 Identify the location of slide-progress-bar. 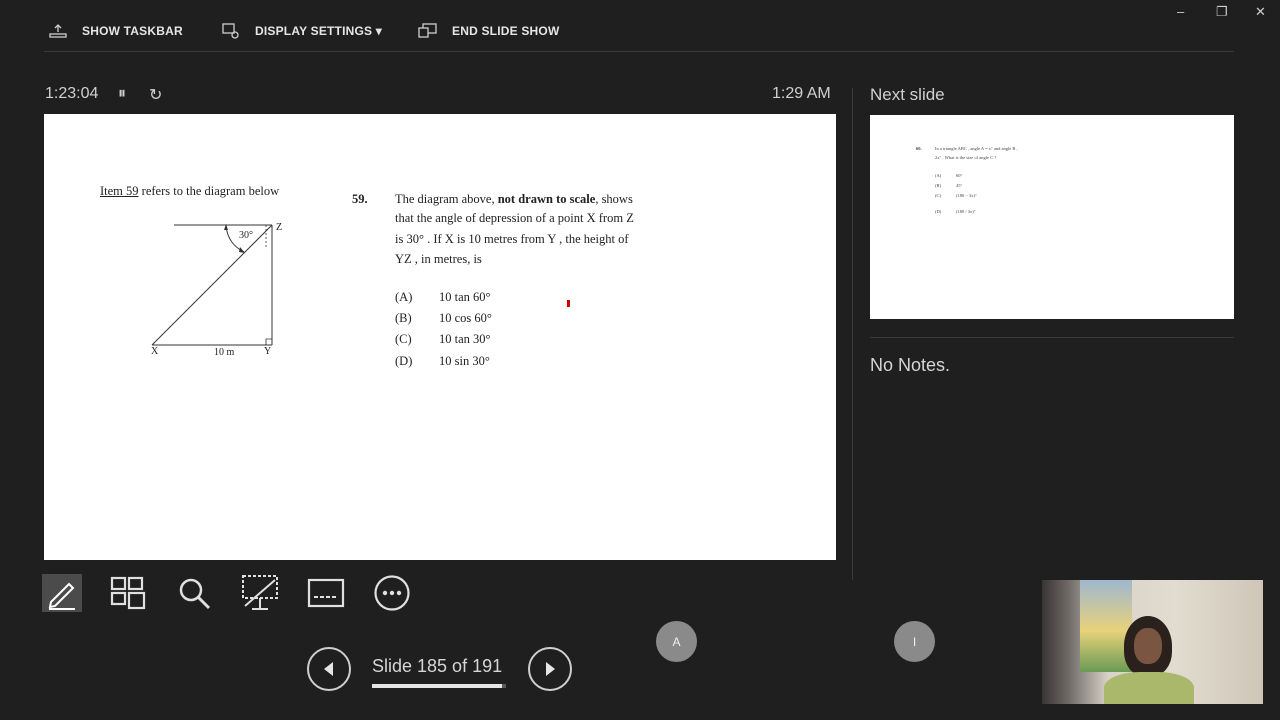
(439, 686).